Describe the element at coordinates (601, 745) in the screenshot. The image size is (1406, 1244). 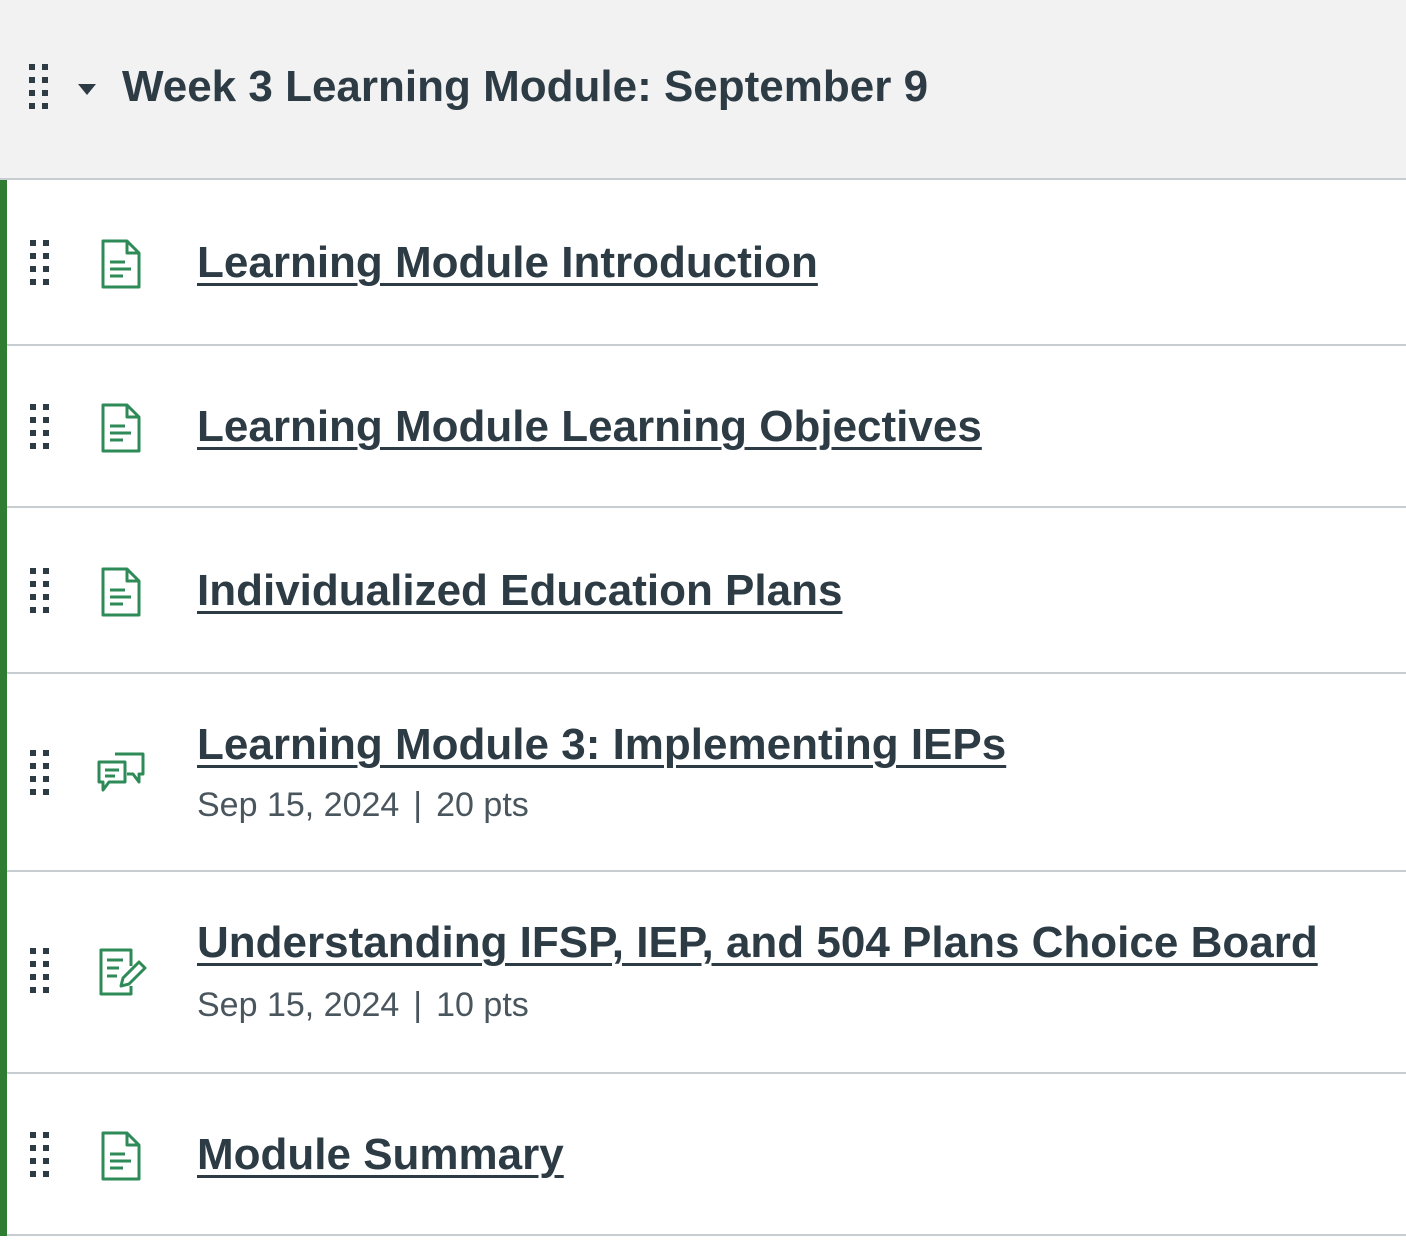
I see `module-item-title: Learning Module 3: Implementing IEPs` at that location.